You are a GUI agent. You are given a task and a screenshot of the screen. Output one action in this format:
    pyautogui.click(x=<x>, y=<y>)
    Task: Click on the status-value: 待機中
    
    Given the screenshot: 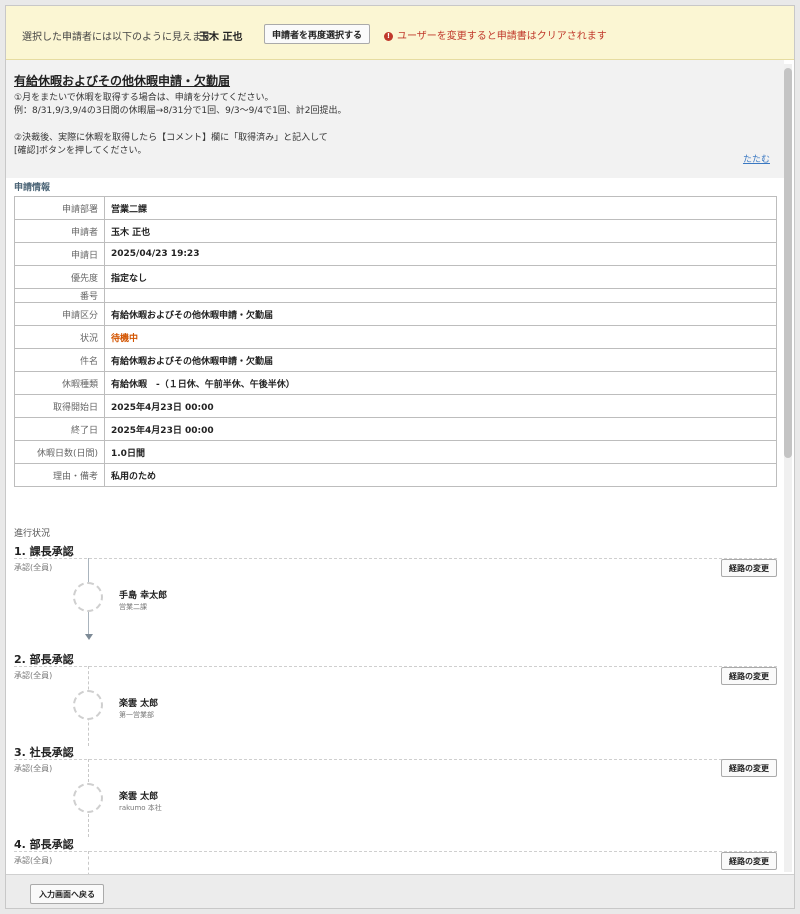 What is the action you would take?
    pyautogui.click(x=440, y=337)
    